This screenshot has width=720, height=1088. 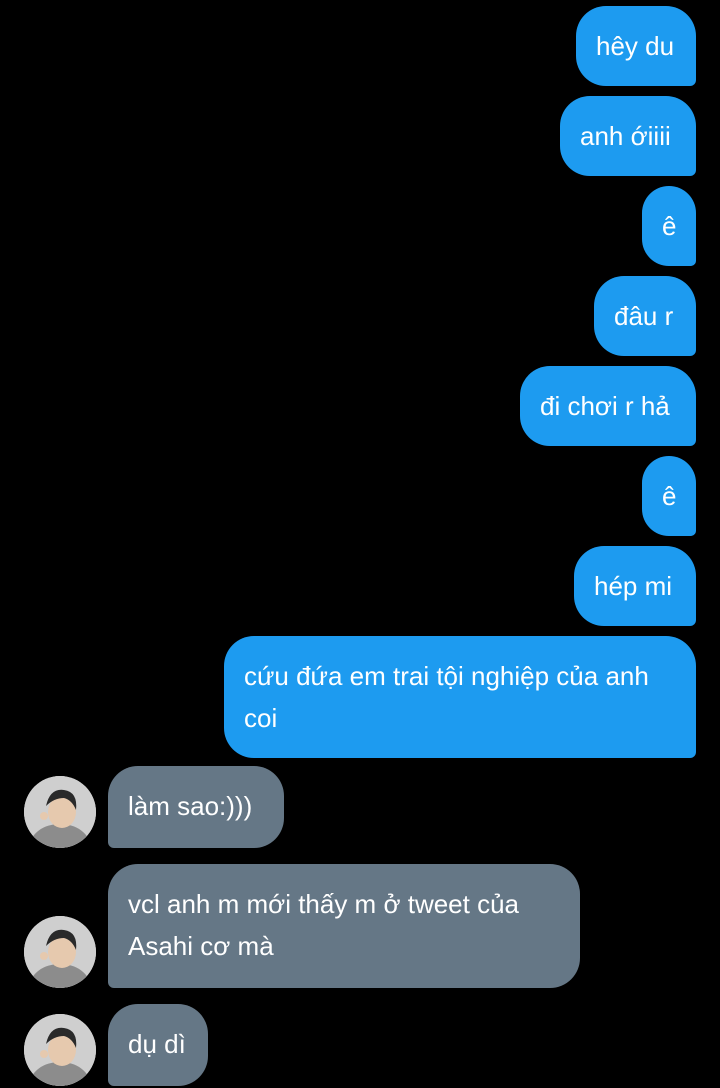 What do you see at coordinates (608, 406) in the screenshot?
I see `outgoing-message-bubble: đi chơi r hả` at bounding box center [608, 406].